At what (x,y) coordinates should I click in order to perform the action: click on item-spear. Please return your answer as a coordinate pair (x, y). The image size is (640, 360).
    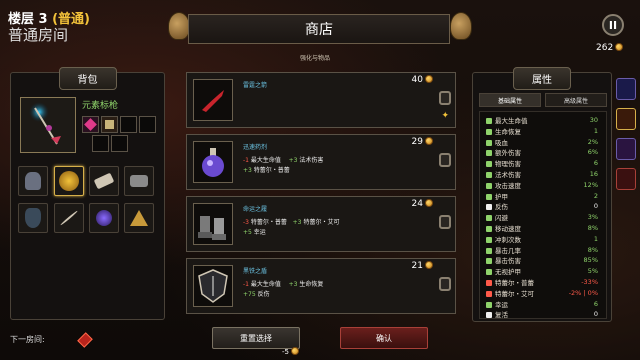
    Looking at the image, I should click on (69, 218).